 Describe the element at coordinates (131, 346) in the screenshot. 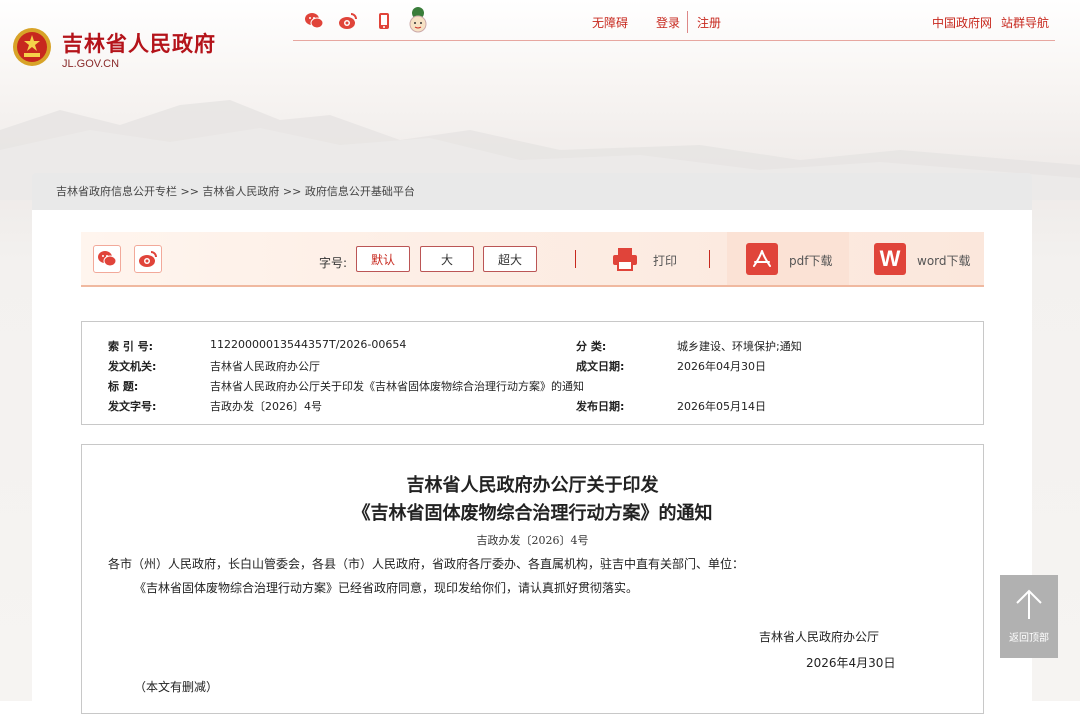

I see `meta-index-label: 索 引 号:` at that location.